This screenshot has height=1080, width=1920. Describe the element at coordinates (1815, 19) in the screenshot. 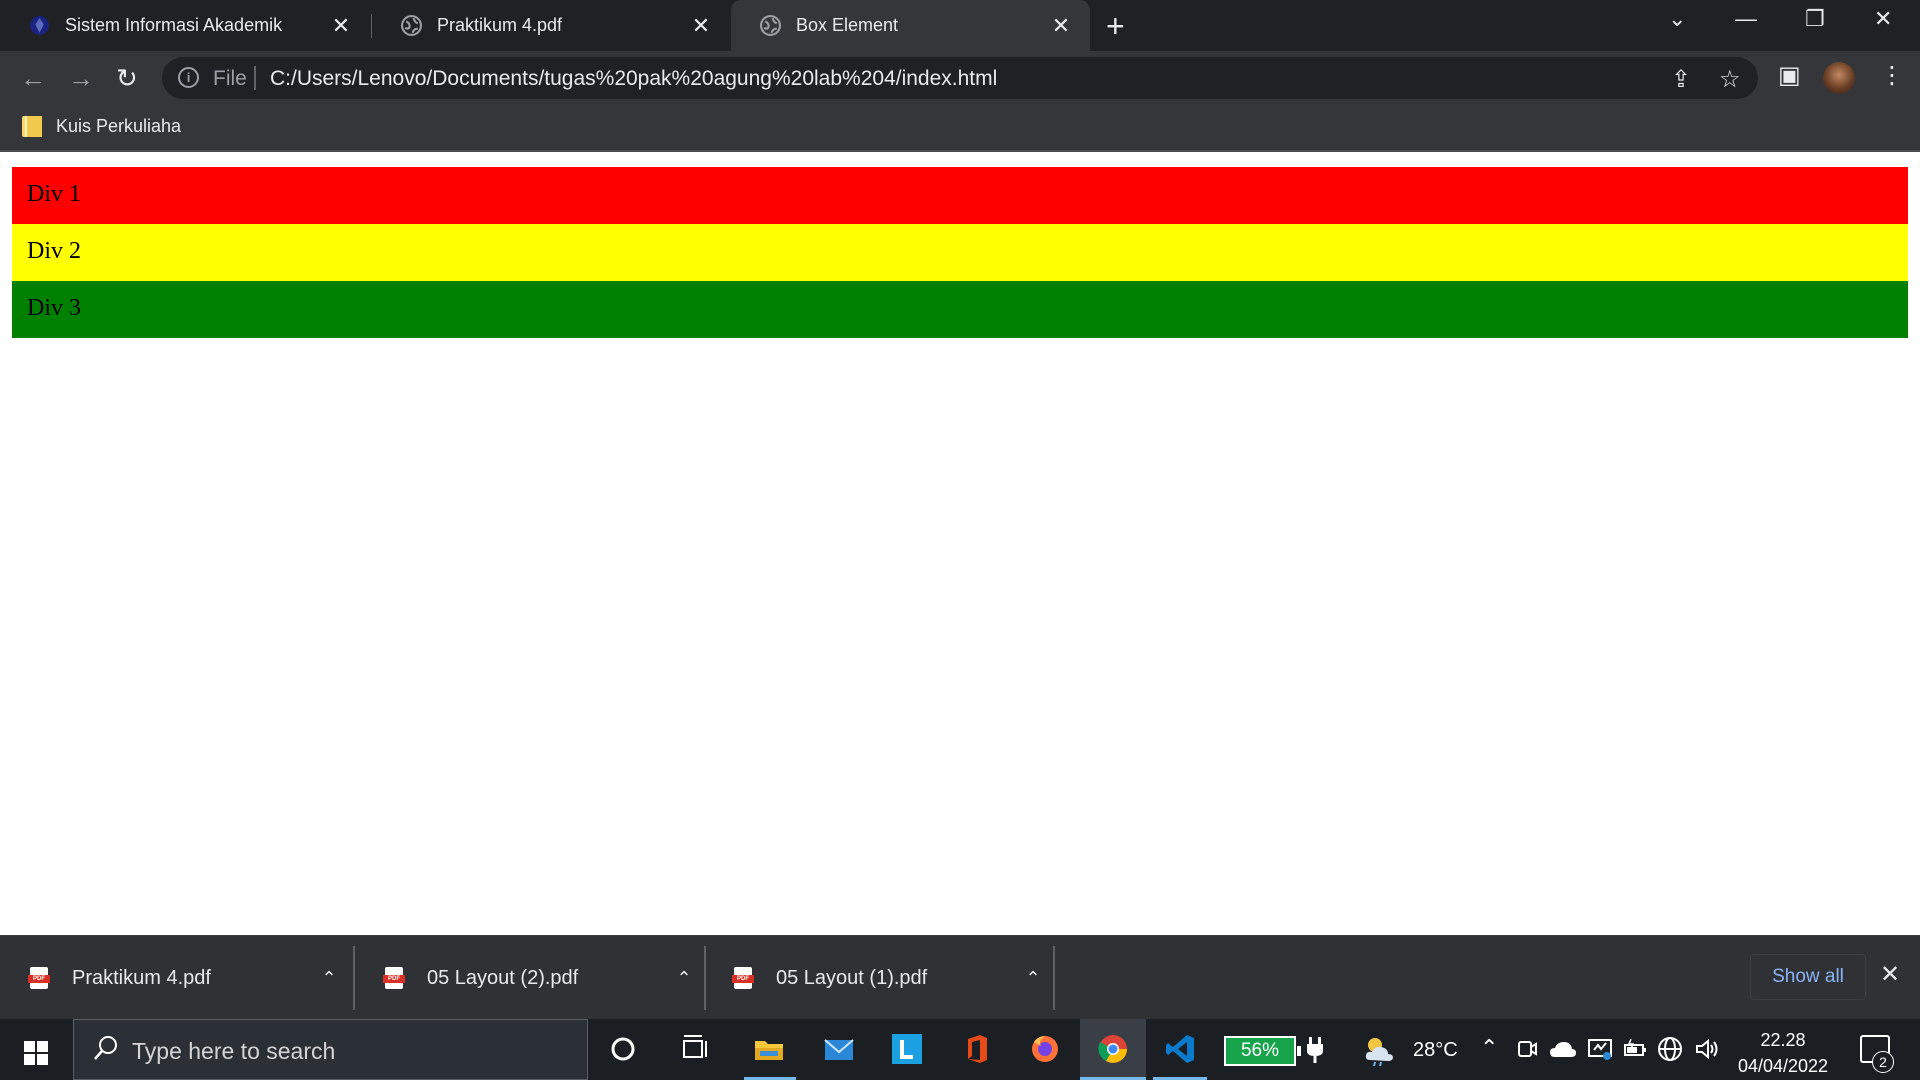

I see `restore-button: ❐` at that location.